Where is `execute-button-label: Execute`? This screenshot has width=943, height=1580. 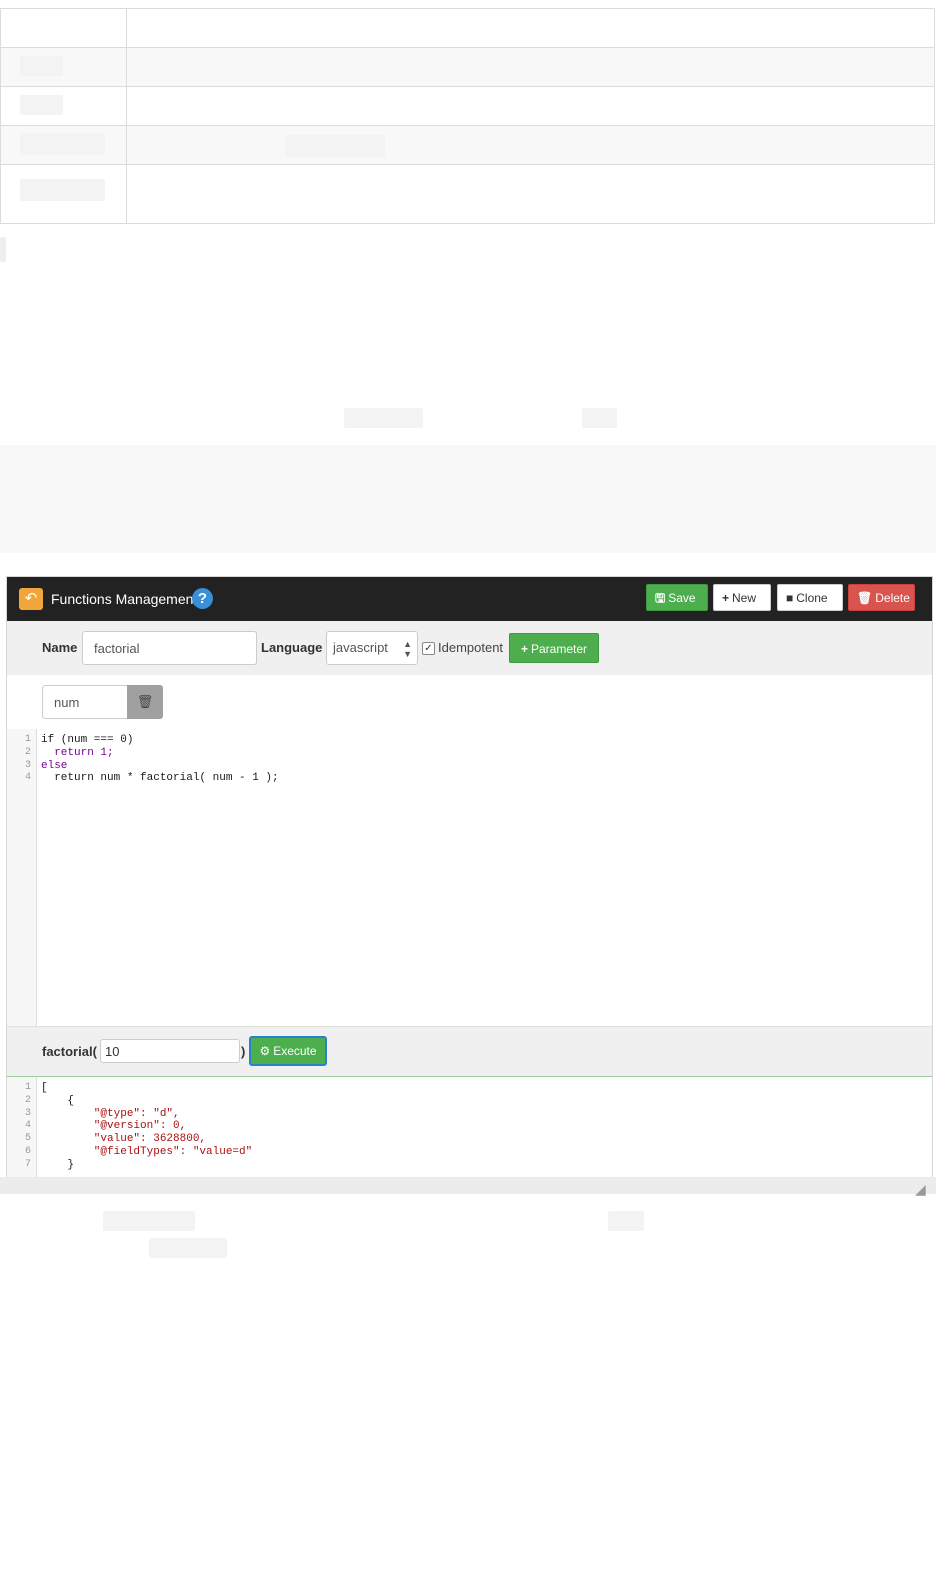 execute-button-label: Execute is located at coordinates (295, 1051).